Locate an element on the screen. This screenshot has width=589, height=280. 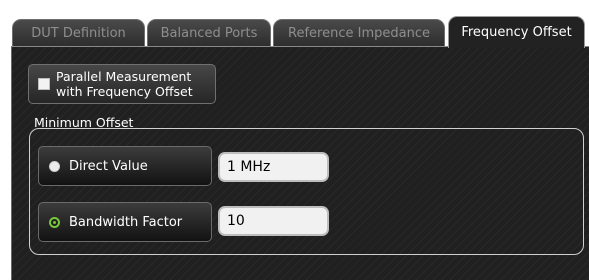
bandwidth-factor-field: 10 is located at coordinates (273, 221).